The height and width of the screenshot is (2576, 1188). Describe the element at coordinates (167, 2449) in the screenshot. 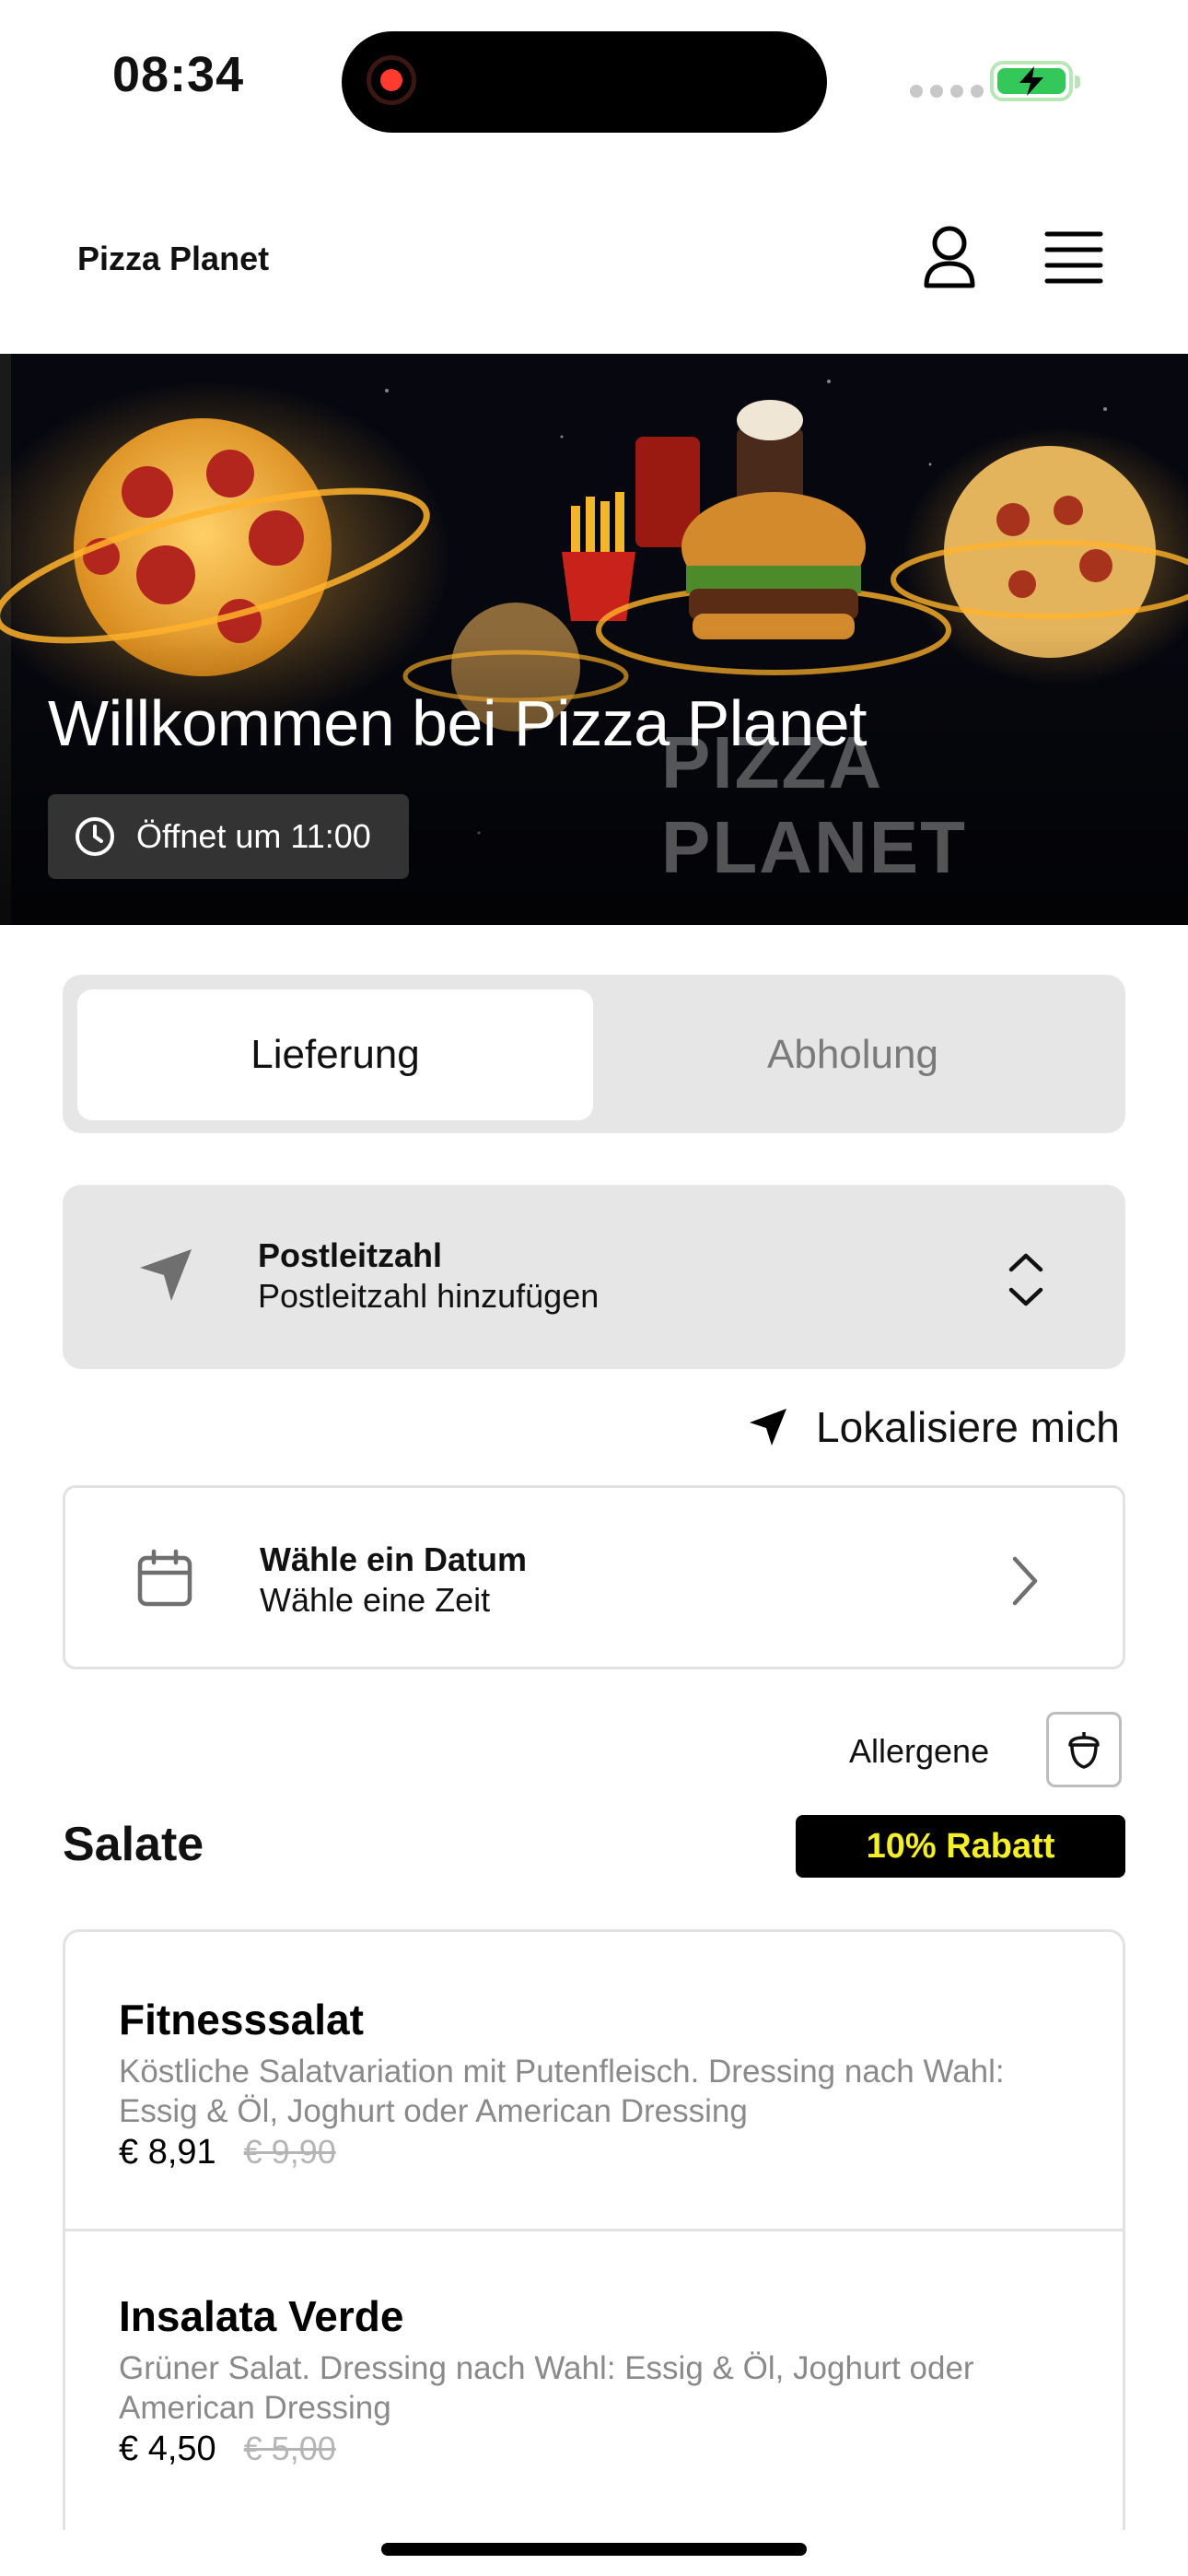

I see `product-price: € 4,50` at that location.